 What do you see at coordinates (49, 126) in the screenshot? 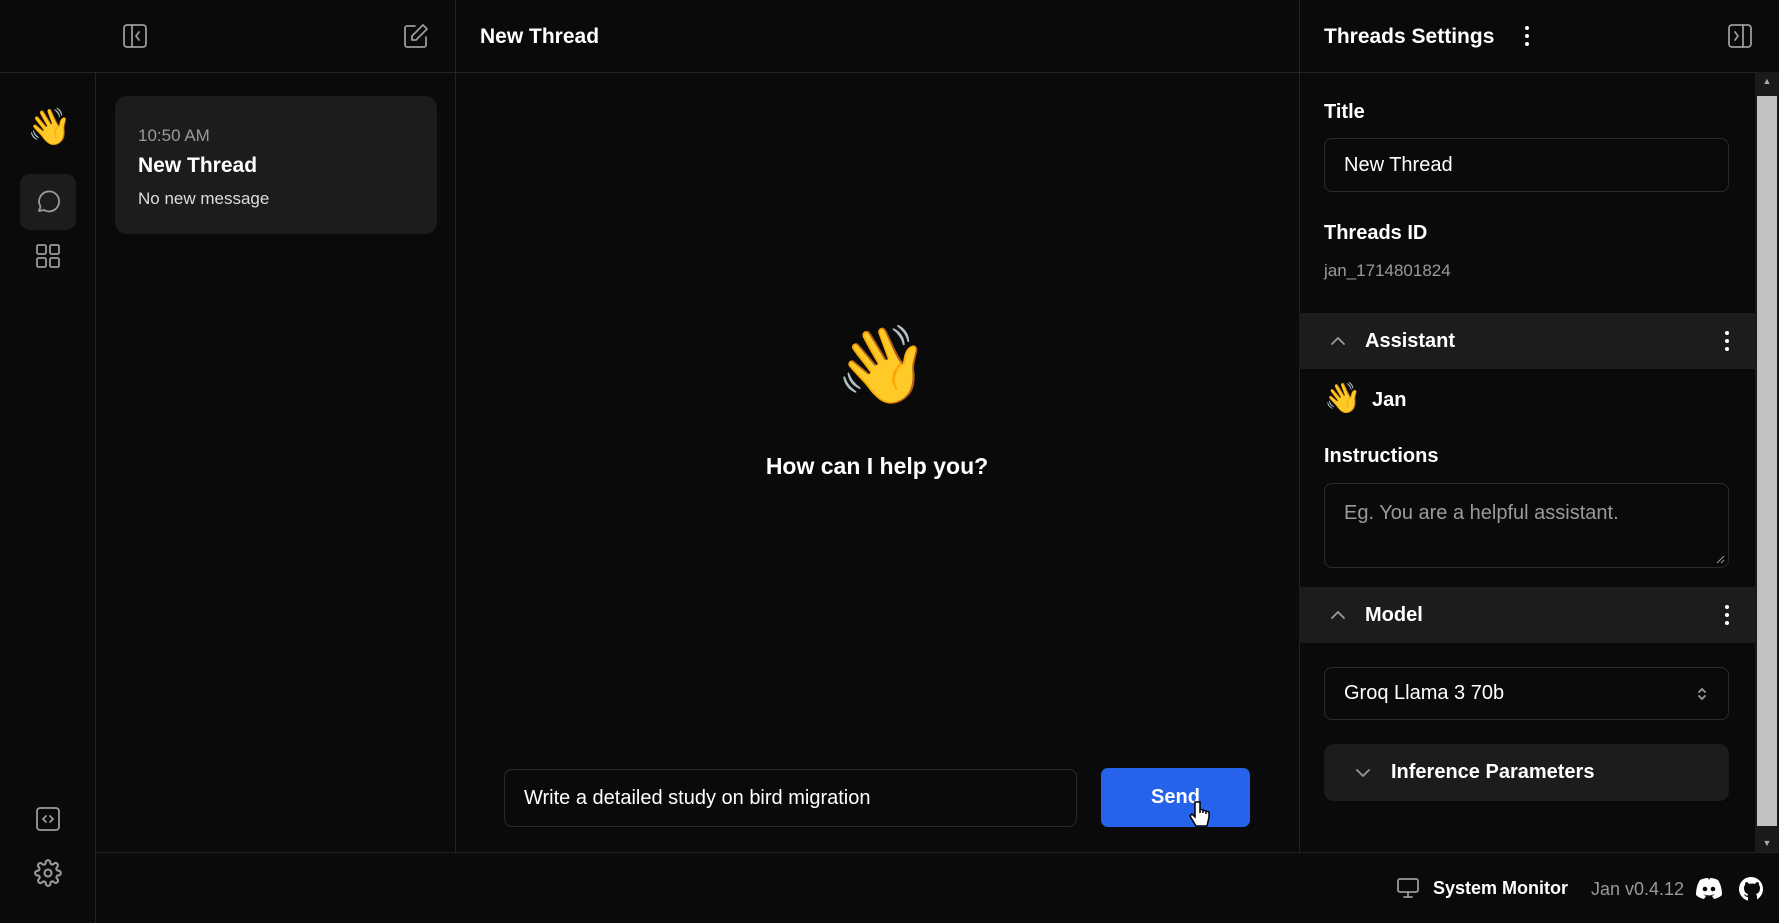
I see `app-logo-wave: 👋` at bounding box center [49, 126].